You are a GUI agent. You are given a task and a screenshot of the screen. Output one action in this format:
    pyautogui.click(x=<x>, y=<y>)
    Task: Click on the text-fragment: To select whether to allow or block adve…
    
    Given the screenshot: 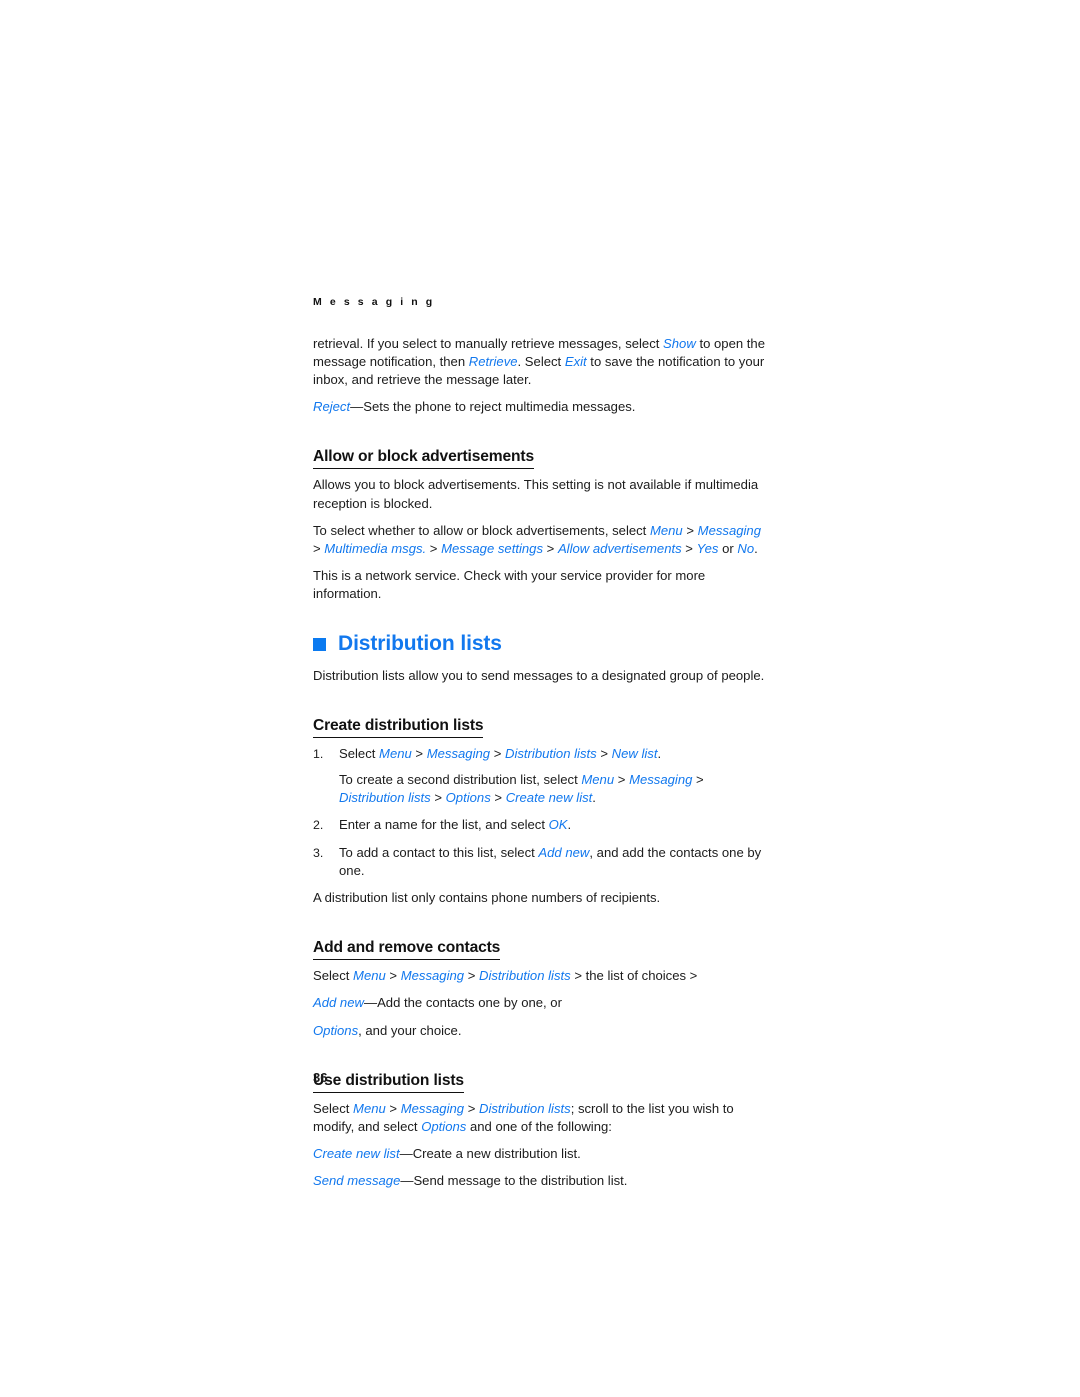 What is the action you would take?
    pyautogui.click(x=481, y=530)
    